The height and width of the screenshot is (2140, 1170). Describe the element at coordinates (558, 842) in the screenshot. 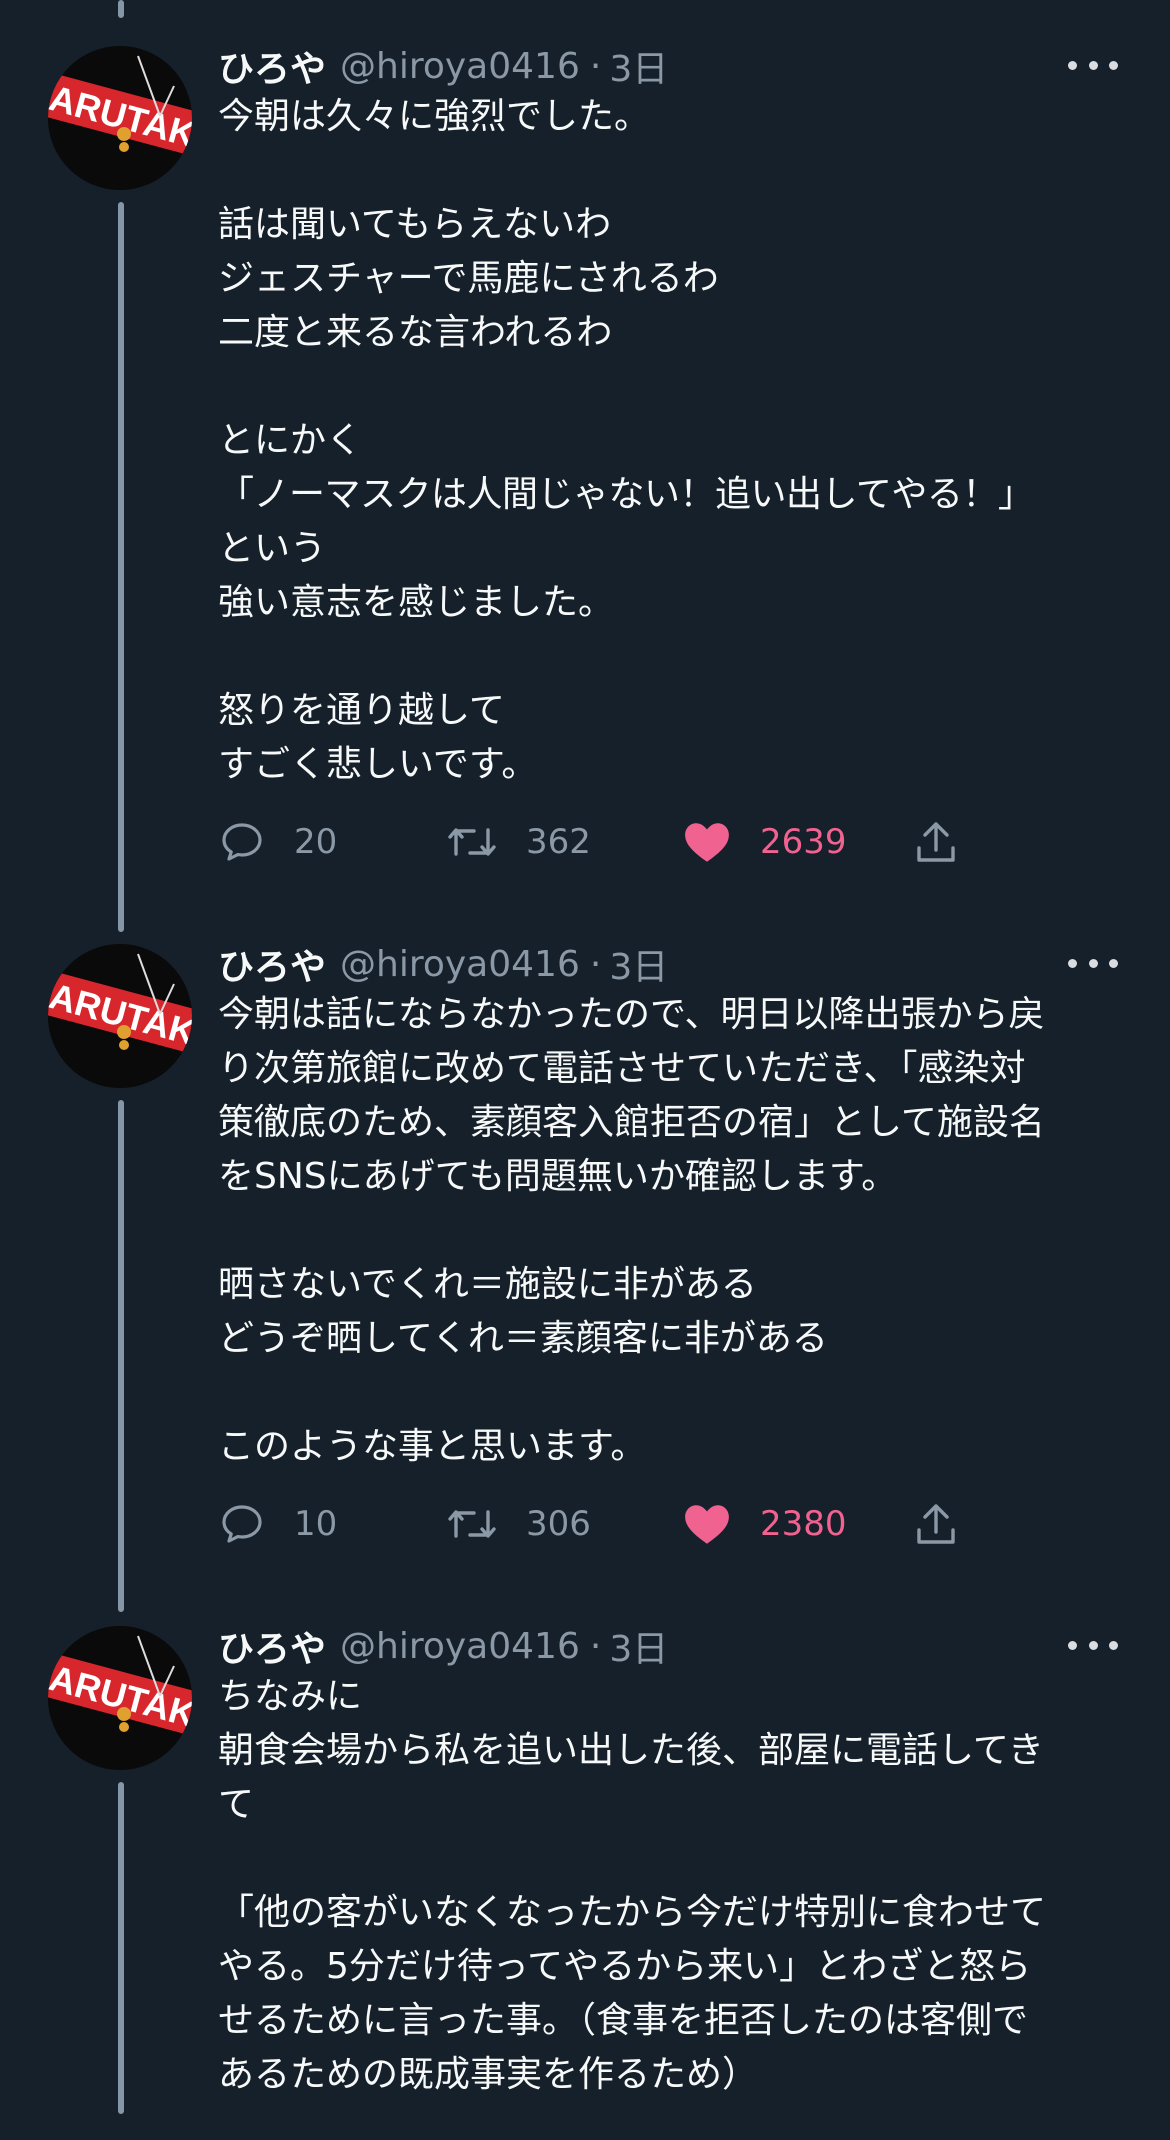

I see `retweet-count: 362` at that location.